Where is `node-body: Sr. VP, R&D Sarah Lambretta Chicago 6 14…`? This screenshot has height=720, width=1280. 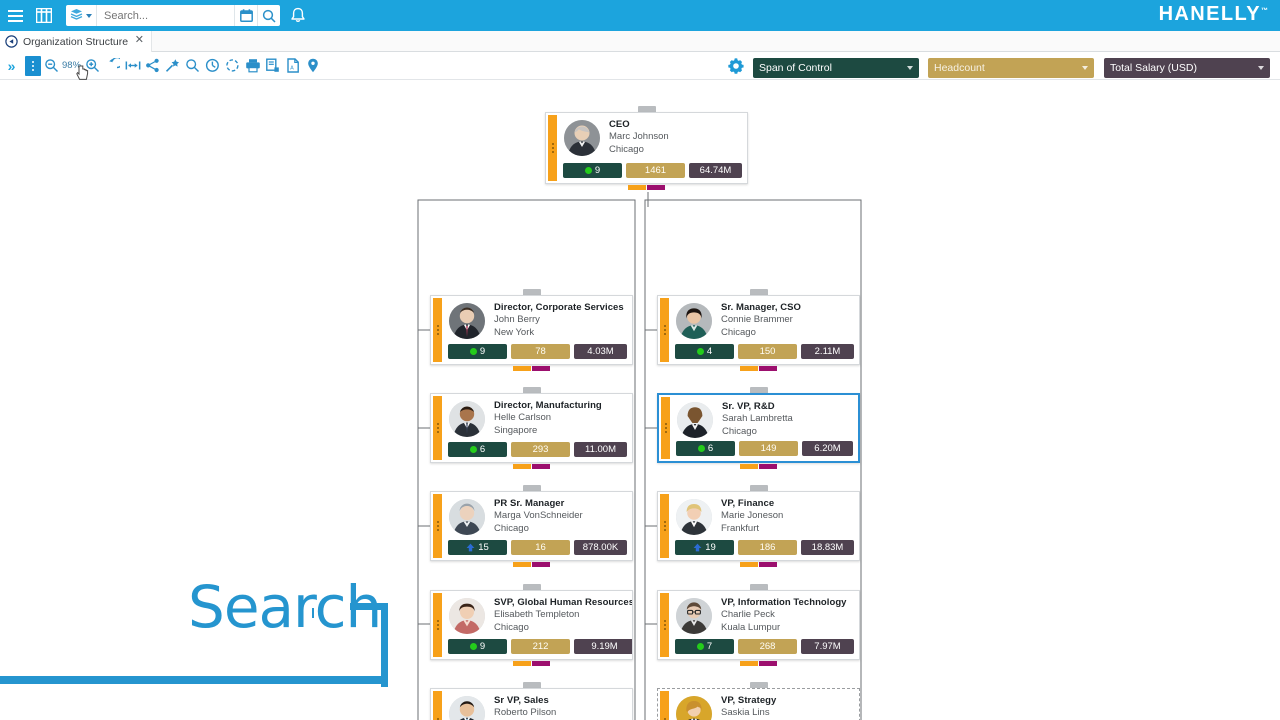 node-body: Sr. VP, R&D Sarah Lambretta Chicago 6 14… is located at coordinates (764, 428).